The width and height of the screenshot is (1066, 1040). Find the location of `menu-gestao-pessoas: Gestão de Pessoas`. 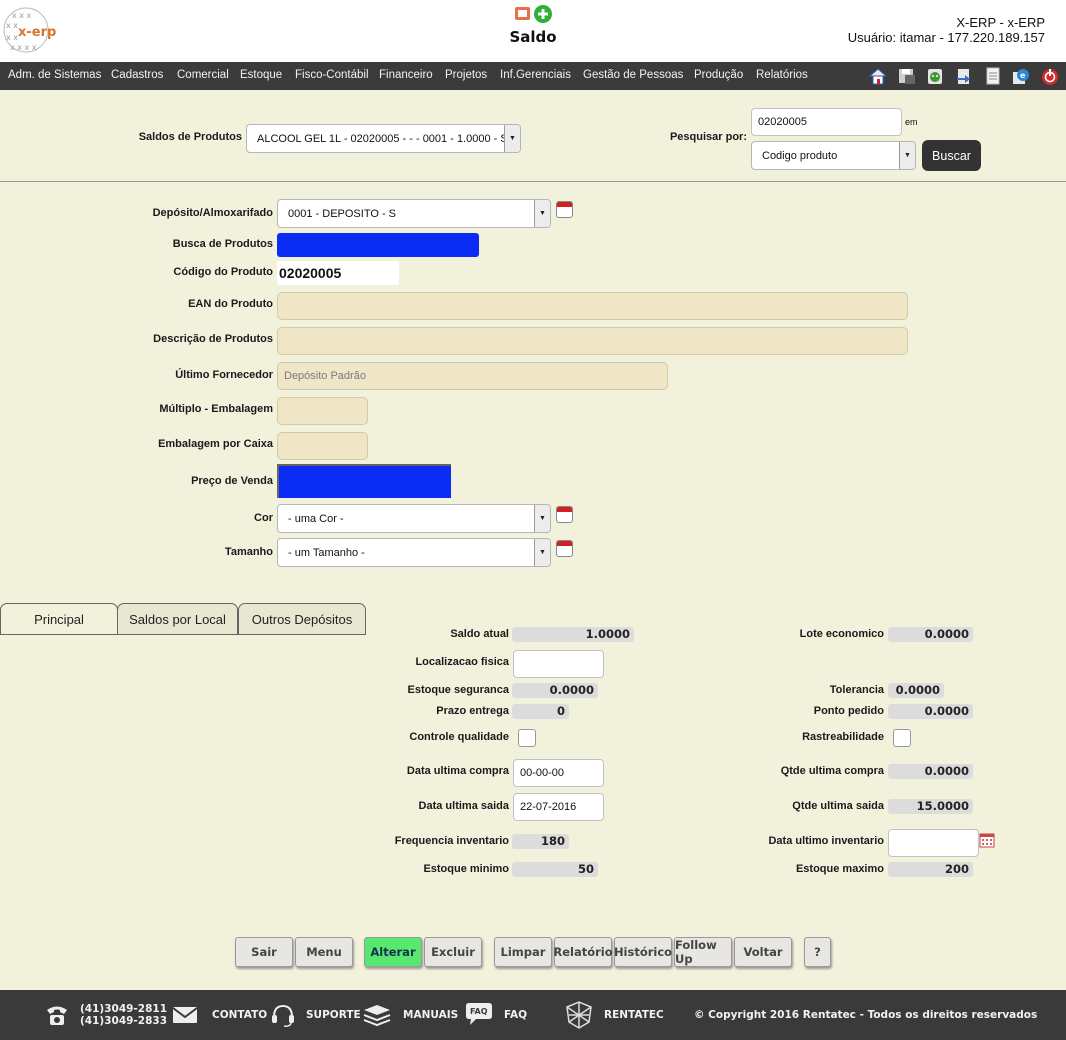

menu-gestao-pessoas: Gestão de Pessoas is located at coordinates (633, 75).